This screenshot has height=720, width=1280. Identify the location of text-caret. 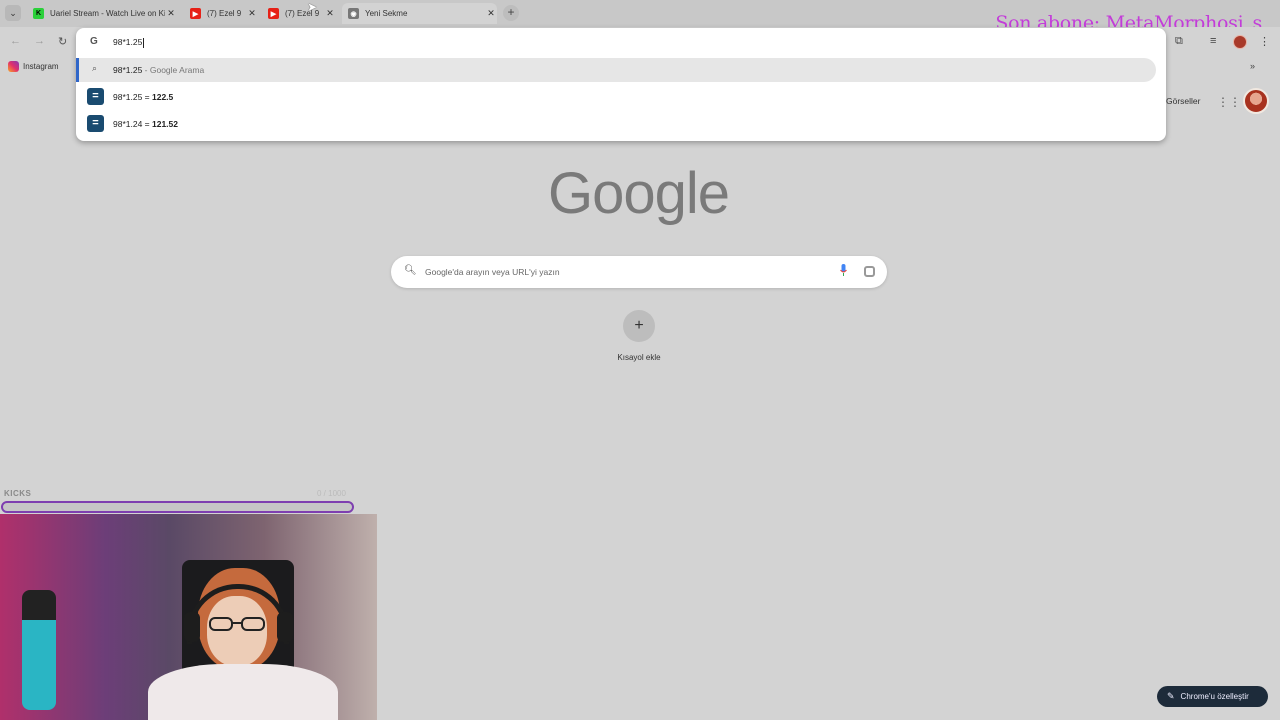
(144, 42).